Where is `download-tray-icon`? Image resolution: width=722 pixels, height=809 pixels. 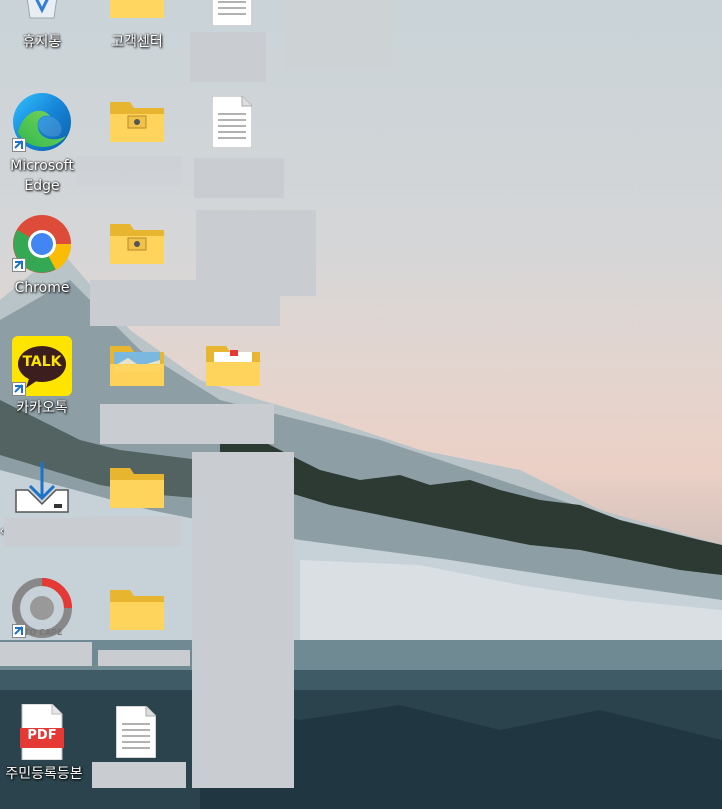
download-tray-icon is located at coordinates (42, 488).